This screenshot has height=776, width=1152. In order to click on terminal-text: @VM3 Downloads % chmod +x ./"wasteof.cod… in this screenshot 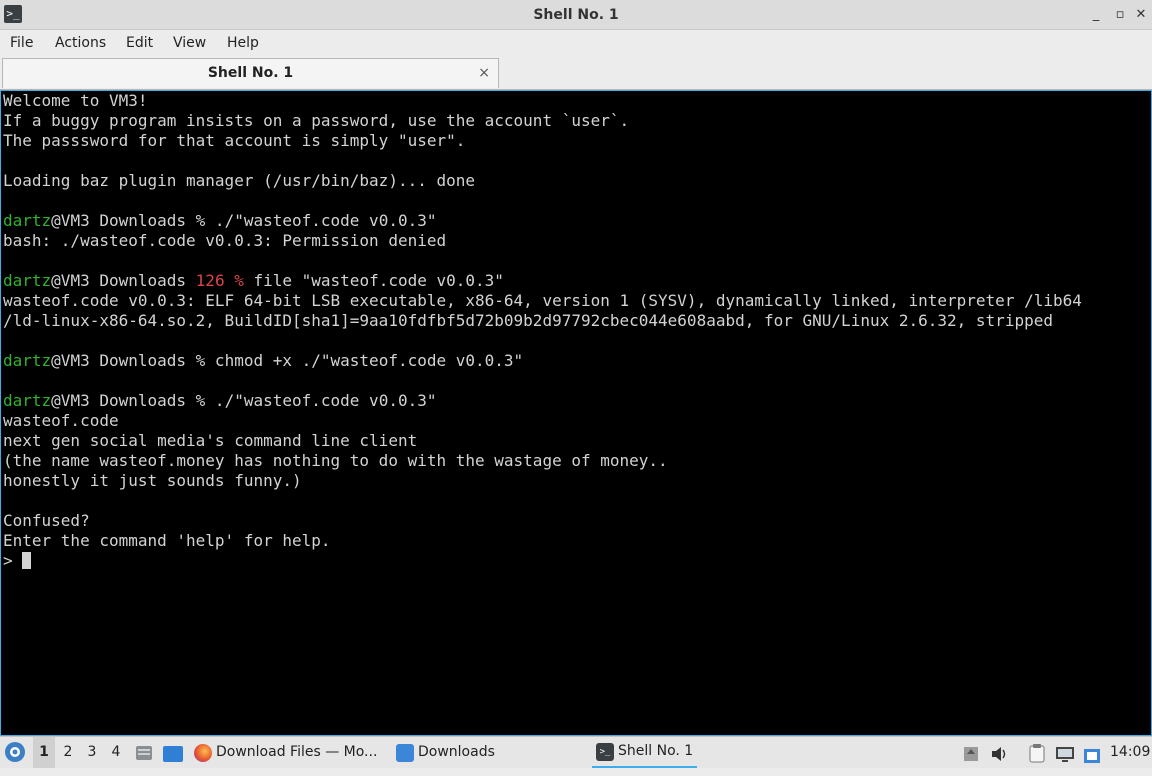, I will do `click(287, 360)`.